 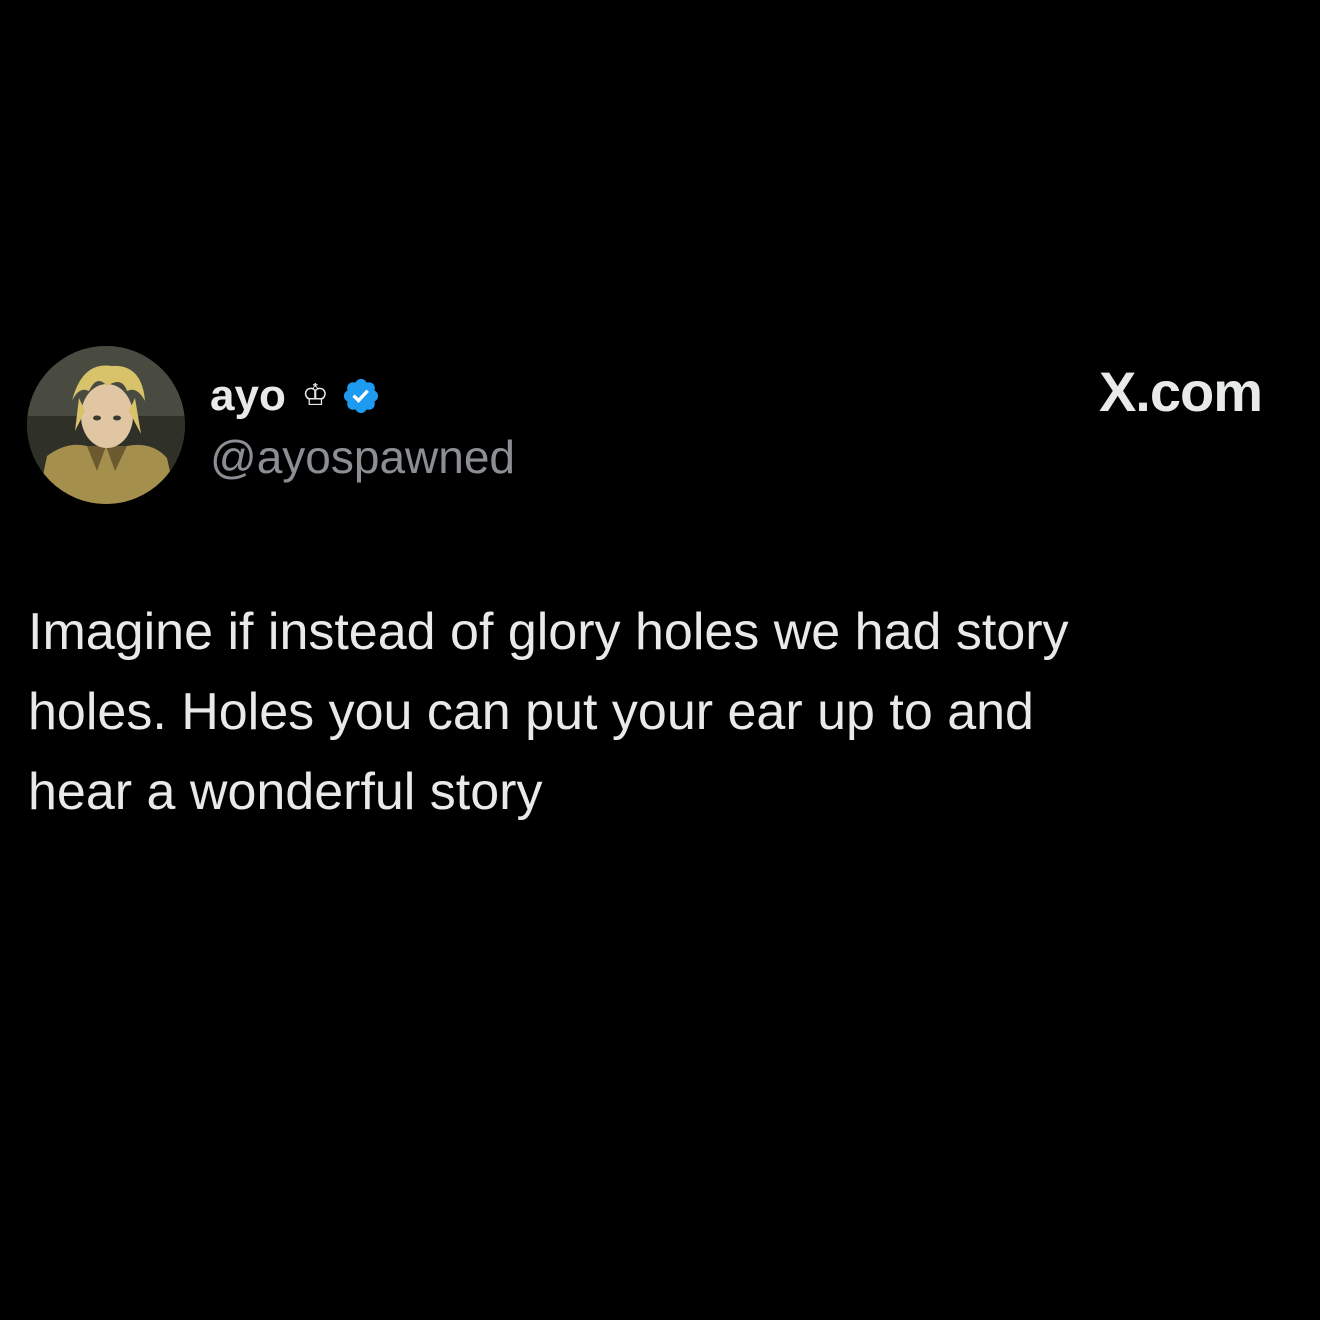 I want to click on crown-icon: ♔, so click(x=315, y=395).